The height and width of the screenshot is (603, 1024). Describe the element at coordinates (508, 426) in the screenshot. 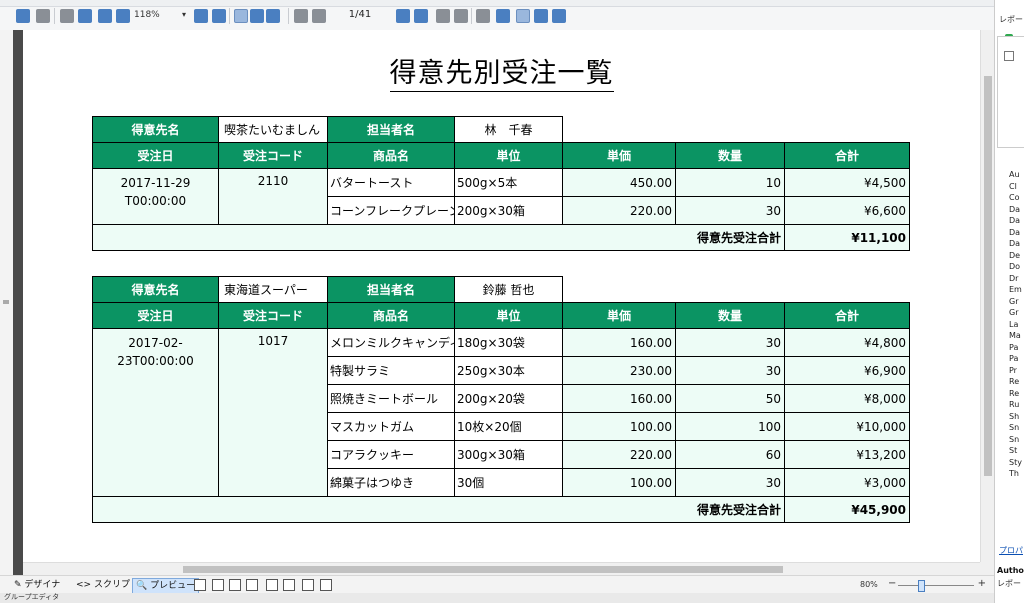

I see `unit: 10枚×20個` at that location.